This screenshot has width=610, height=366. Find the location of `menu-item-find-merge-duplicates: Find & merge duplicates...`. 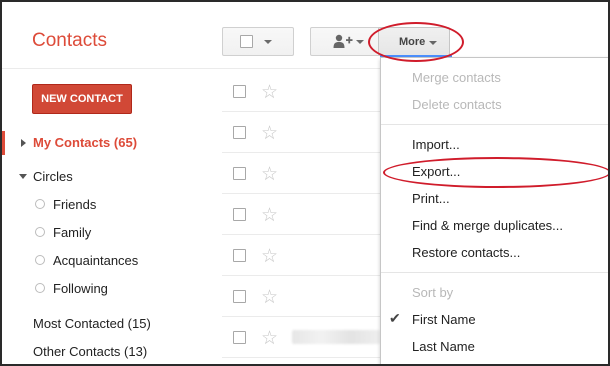

menu-item-find-merge-duplicates: Find & merge duplicates... is located at coordinates (487, 225).